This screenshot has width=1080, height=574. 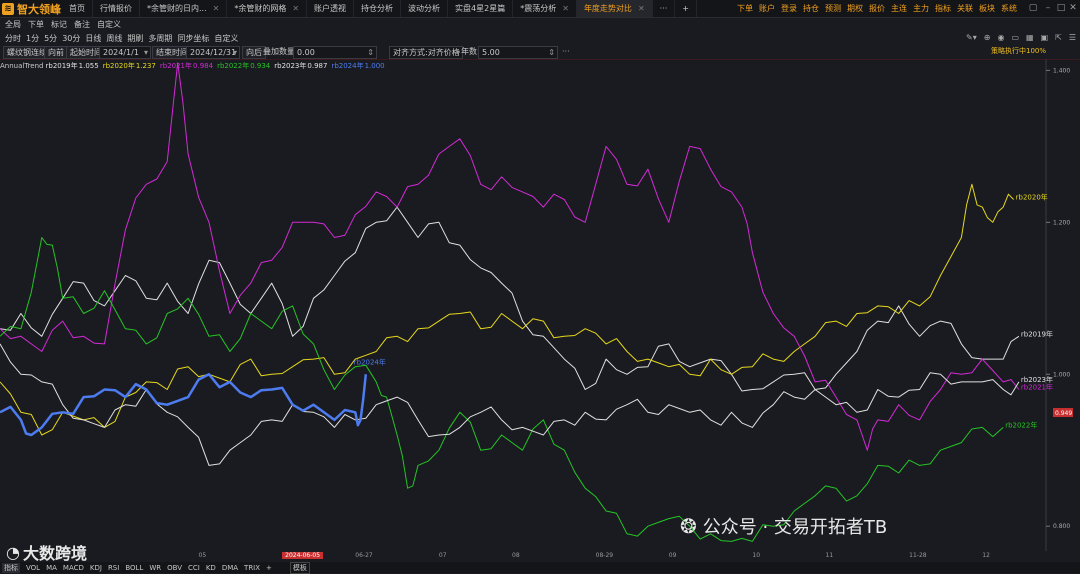 I want to click on period-item: 日线, so click(x=93, y=38).